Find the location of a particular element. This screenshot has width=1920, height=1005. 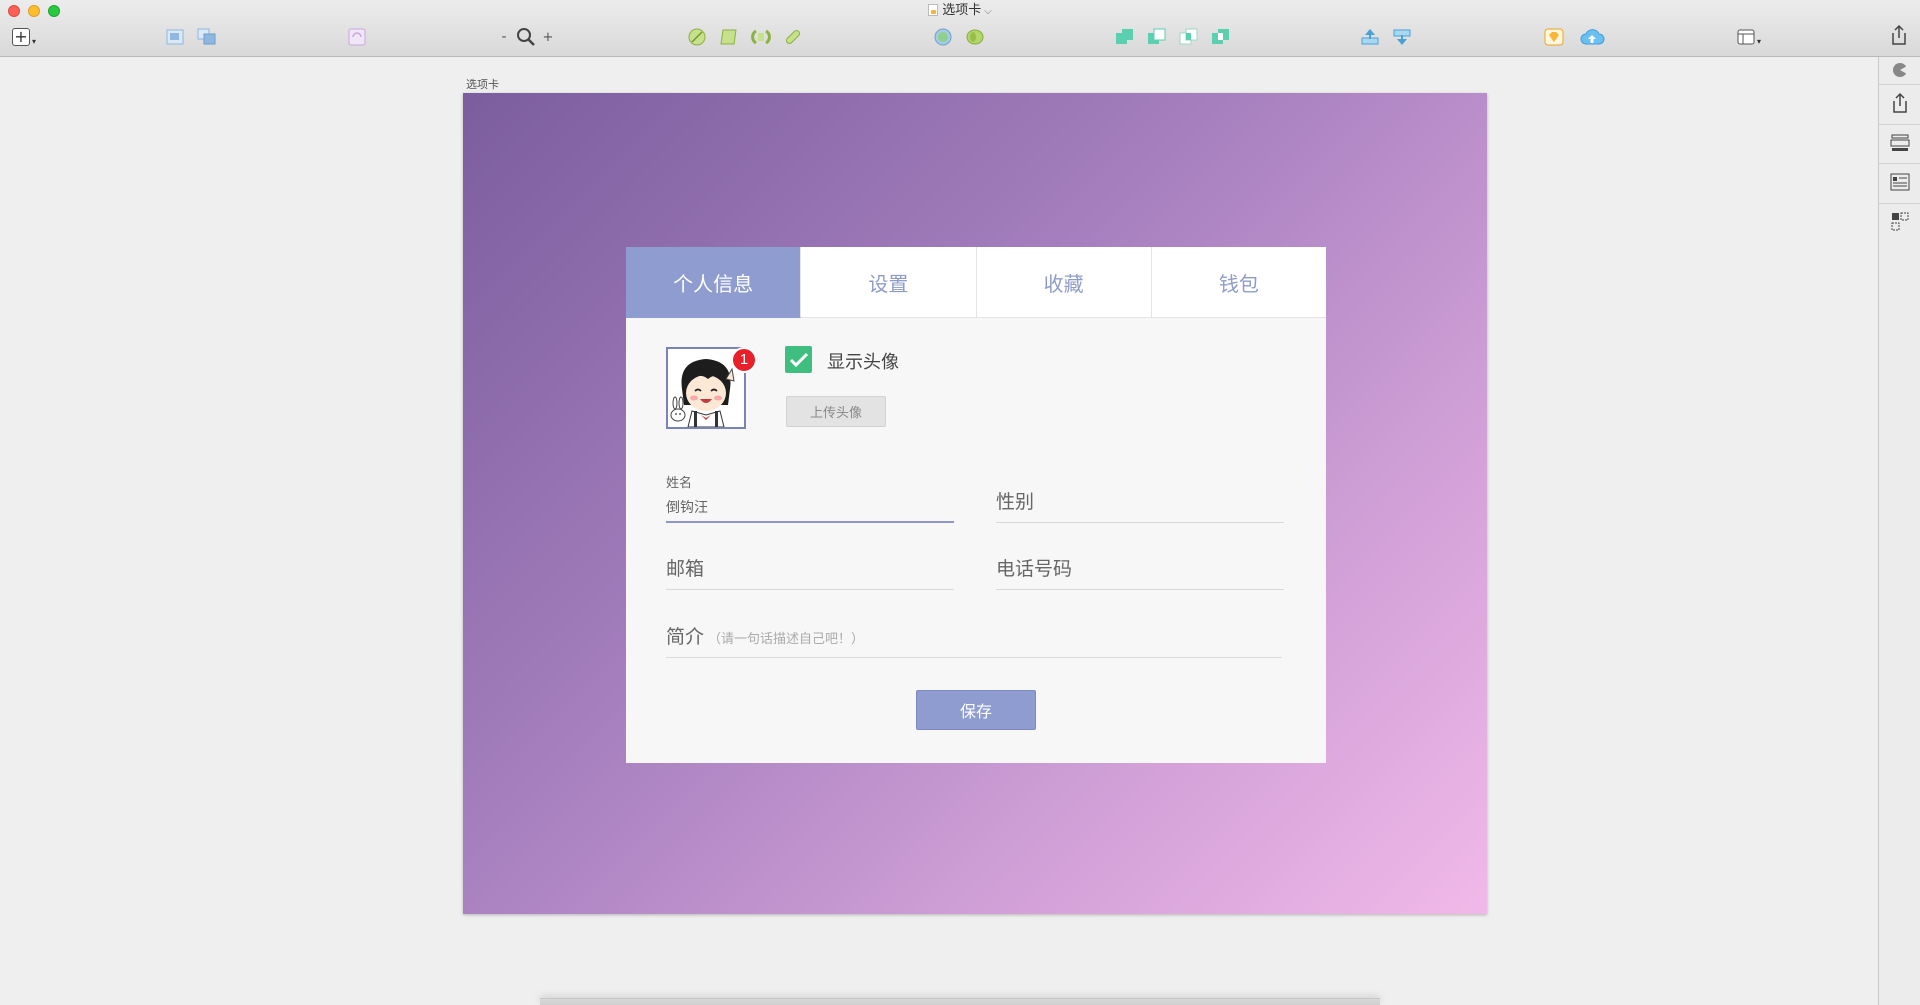

email-label: 邮箱 is located at coordinates (685, 569).